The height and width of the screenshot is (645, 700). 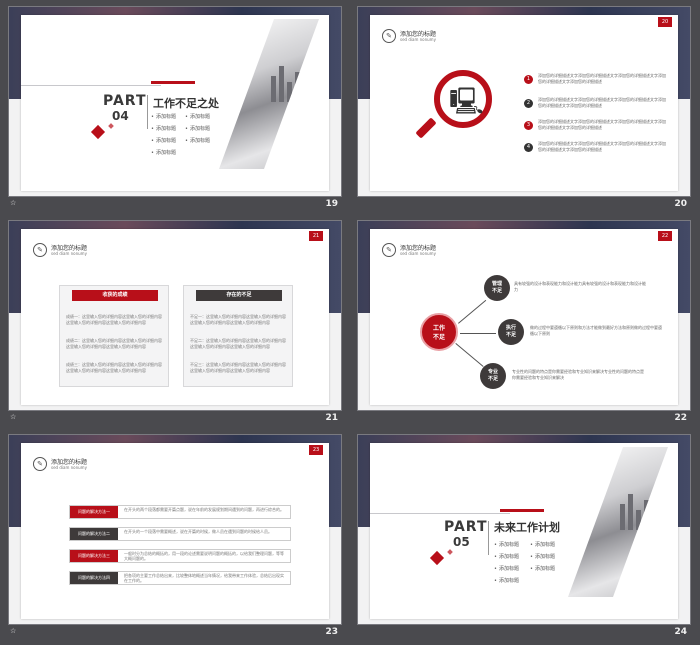 I want to click on node-execution: 执行 不足, so click(x=511, y=332).